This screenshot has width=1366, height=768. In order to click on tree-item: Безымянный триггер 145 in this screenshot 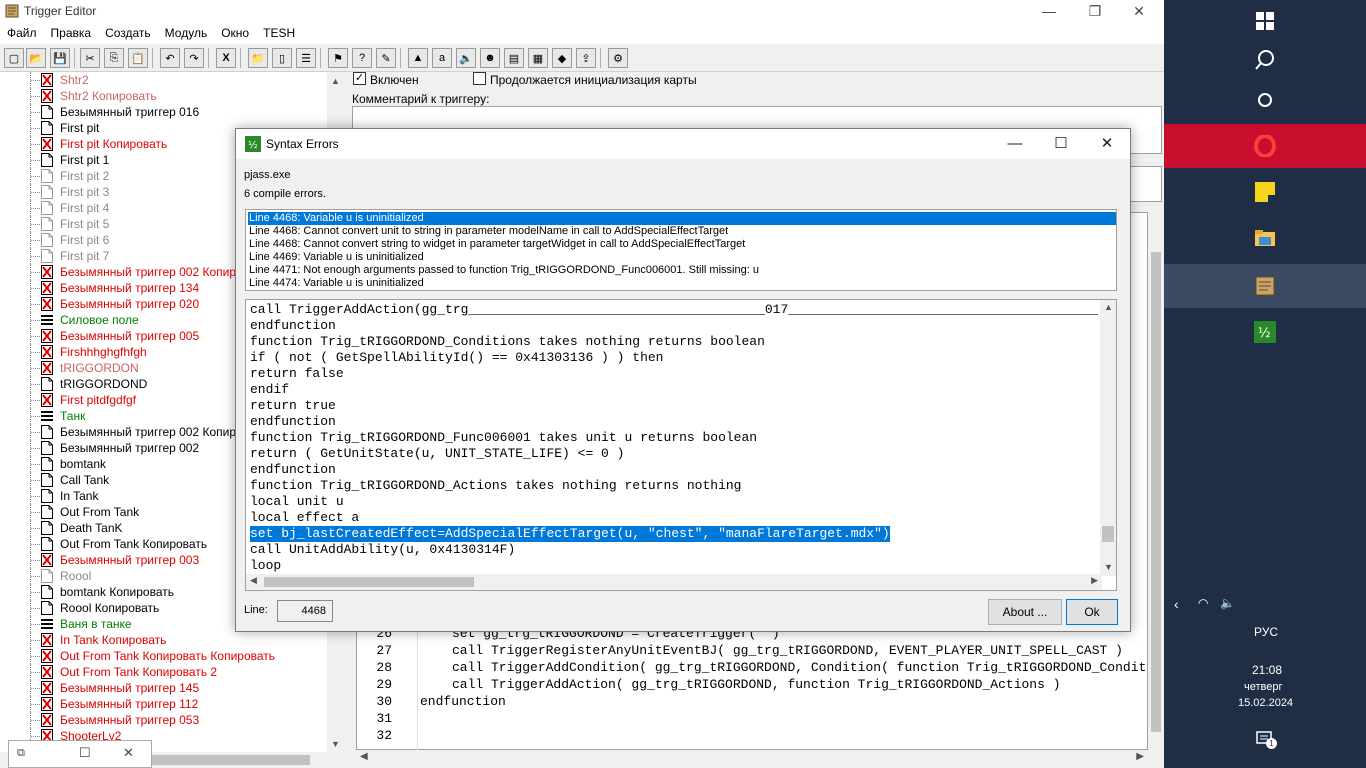, I will do `click(165, 688)`.